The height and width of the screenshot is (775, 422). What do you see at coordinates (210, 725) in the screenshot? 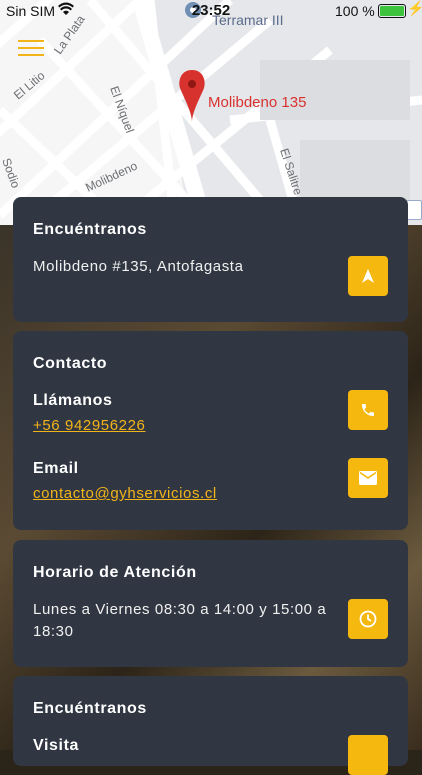
I see `visit-card: Encuéntranos Visita` at bounding box center [210, 725].